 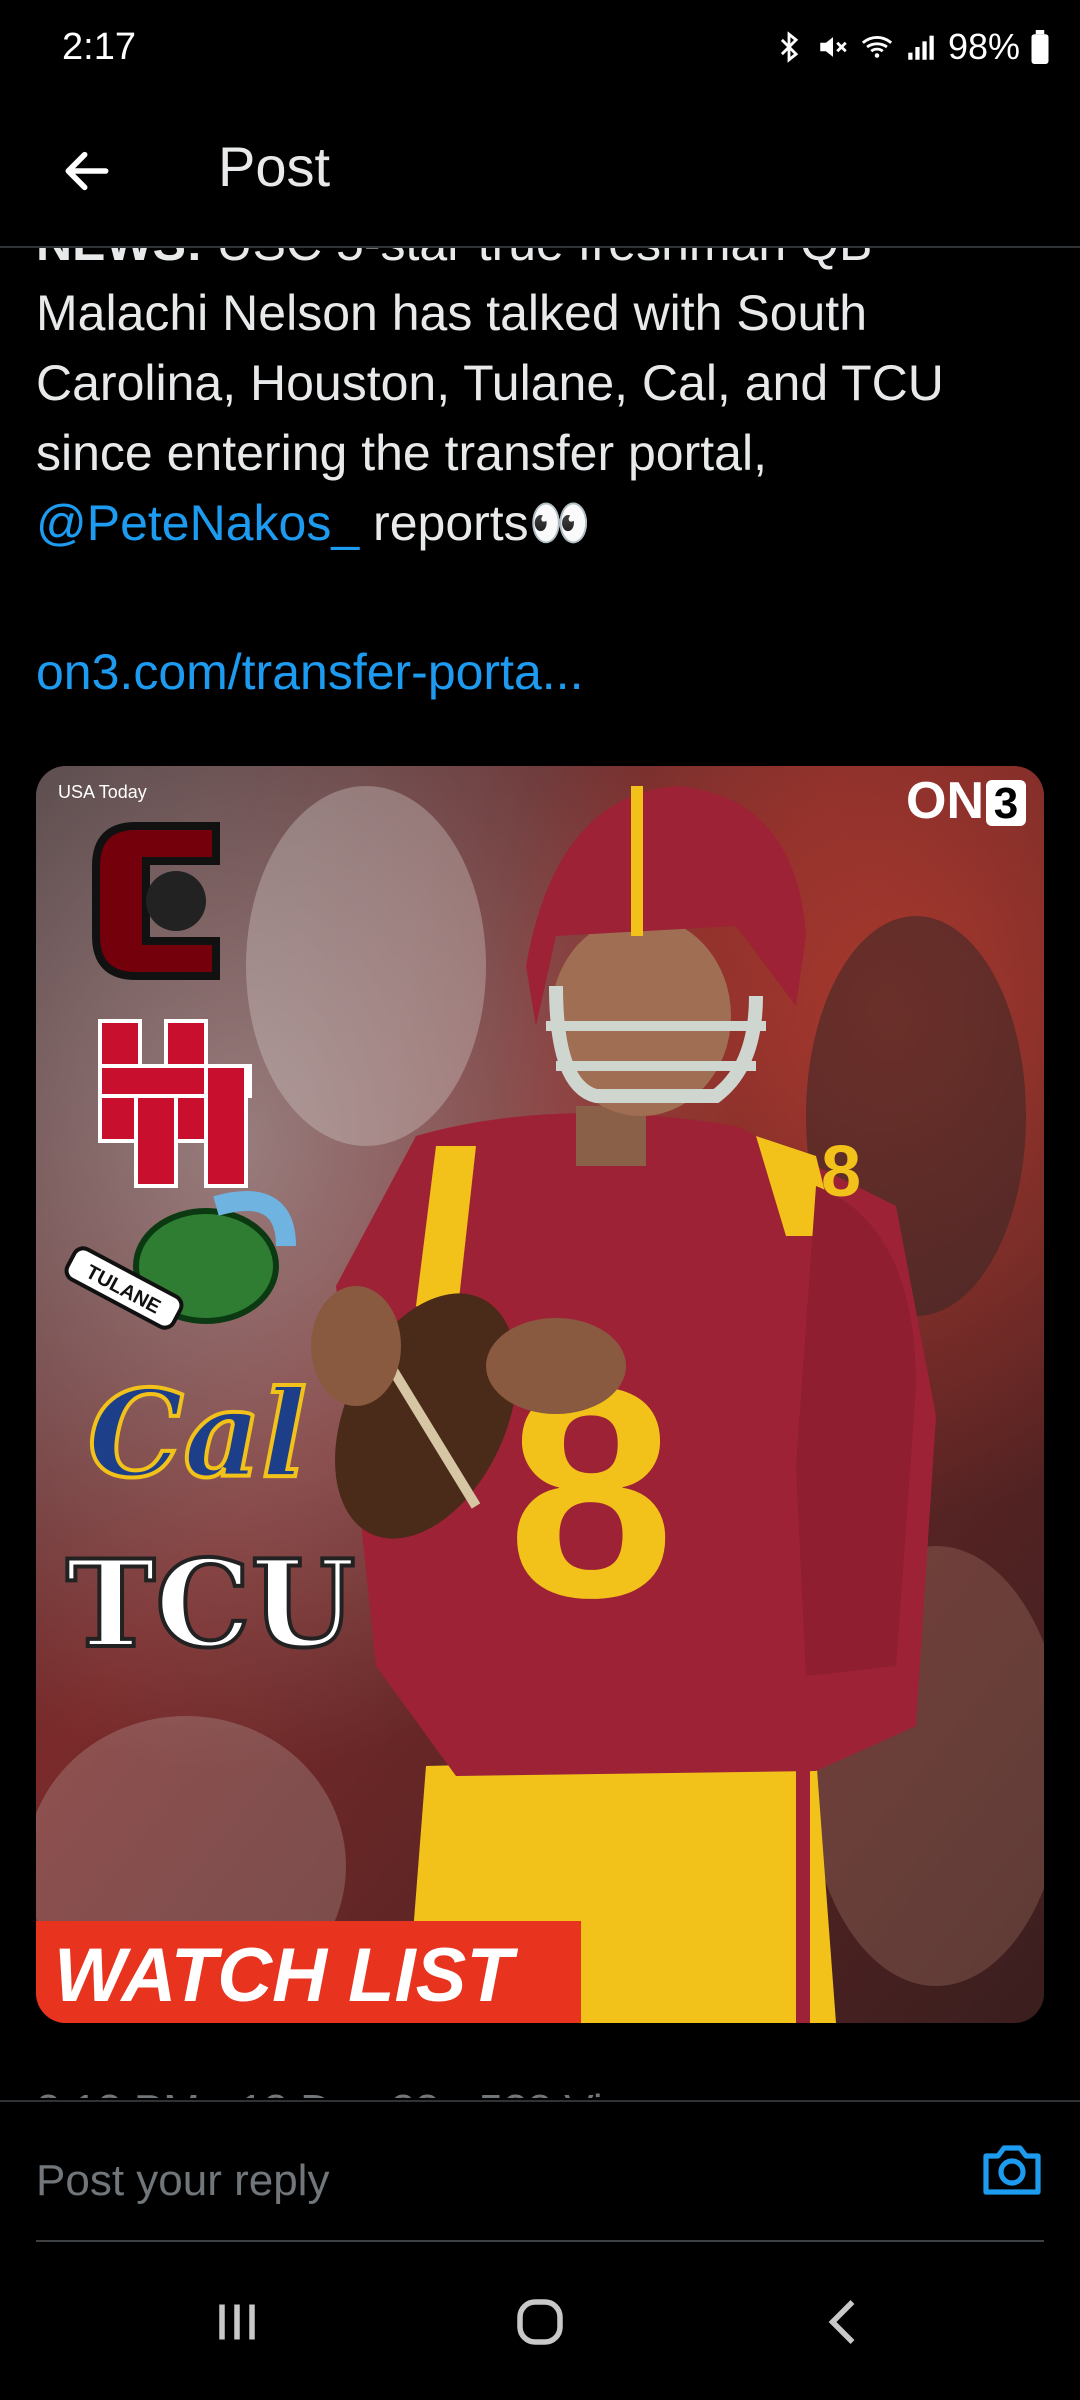 I want to click on top-bar: Post, so click(x=540, y=174).